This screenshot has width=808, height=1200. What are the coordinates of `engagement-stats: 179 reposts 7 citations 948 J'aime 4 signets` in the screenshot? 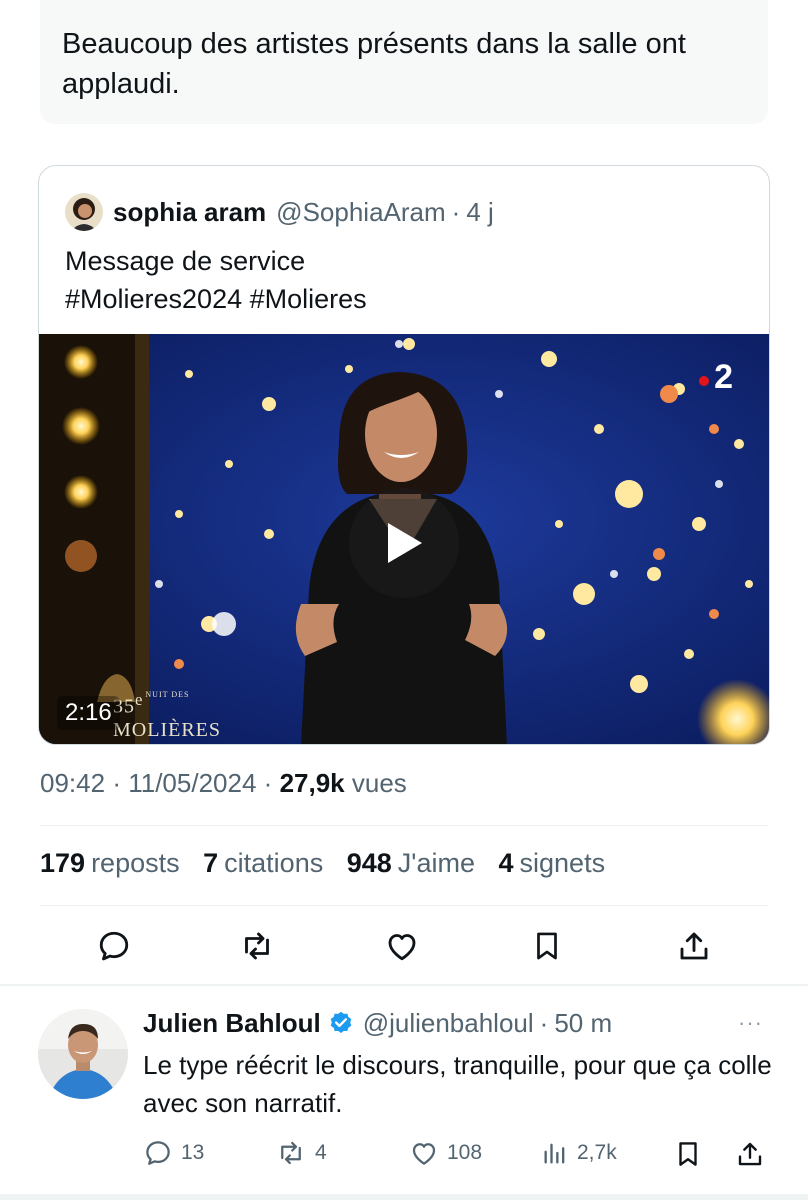 It's located at (330, 863).